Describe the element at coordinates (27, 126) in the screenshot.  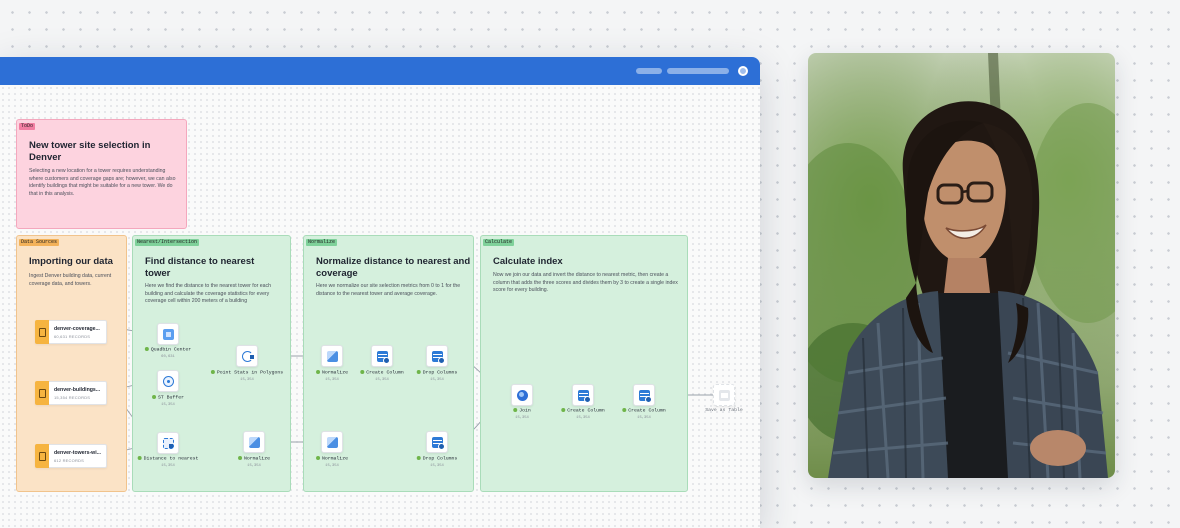
I see `todo-tag: ToDo` at that location.